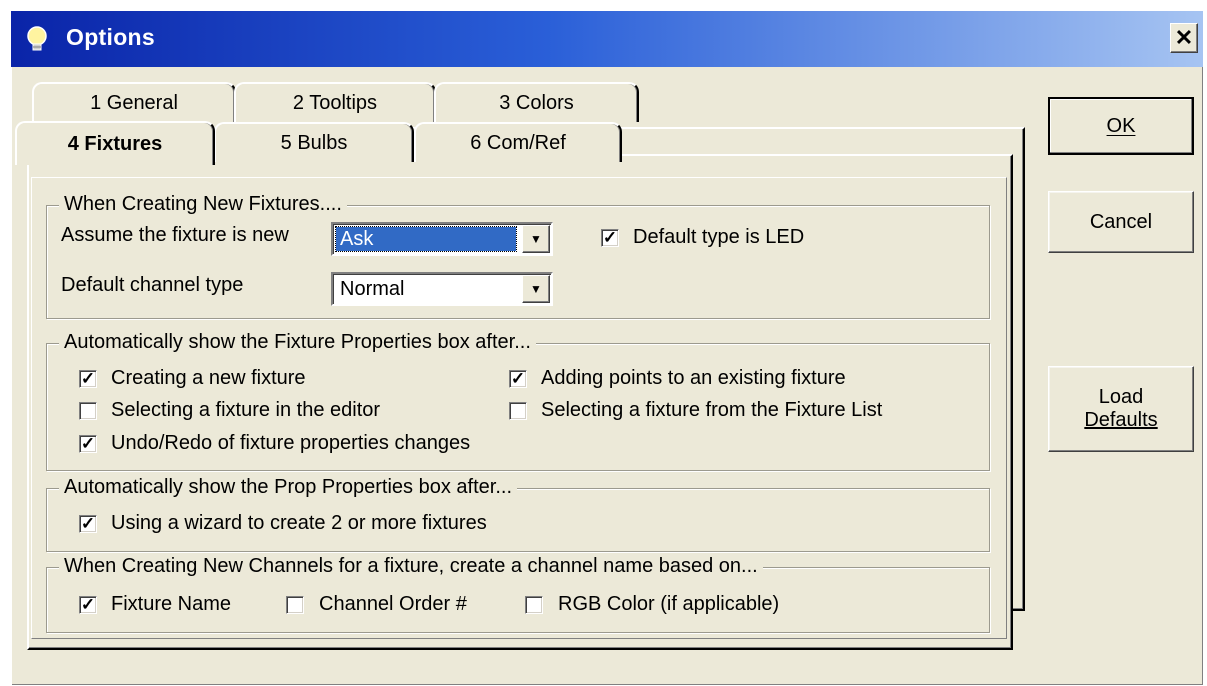 This screenshot has height=686, width=1207. I want to click on load-defaults-label-line1: Load, so click(1121, 397).